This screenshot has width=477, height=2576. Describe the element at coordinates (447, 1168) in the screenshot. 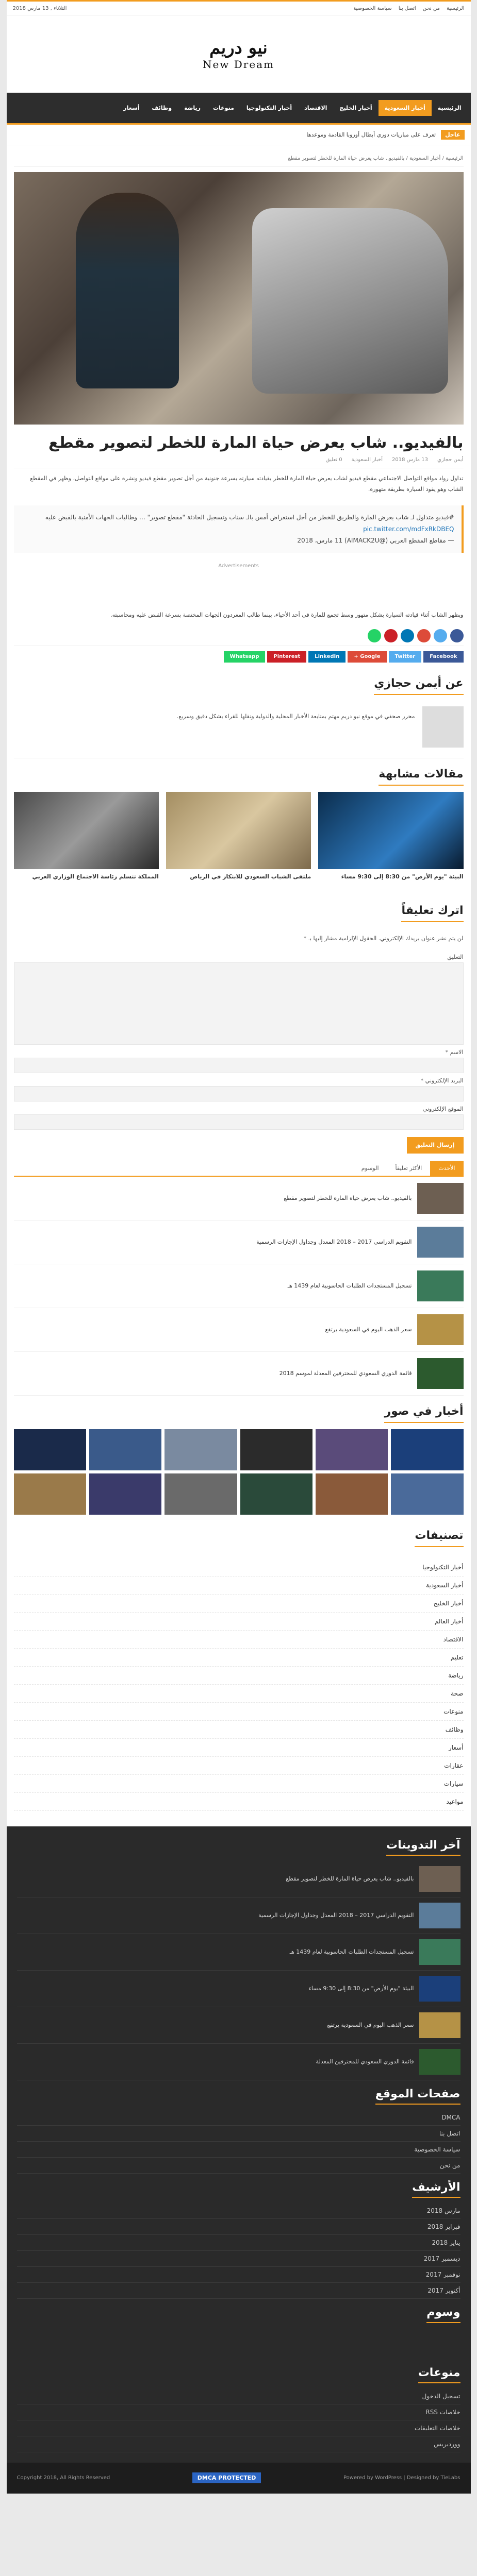

I see `tab-latest: الأحدث` at that location.